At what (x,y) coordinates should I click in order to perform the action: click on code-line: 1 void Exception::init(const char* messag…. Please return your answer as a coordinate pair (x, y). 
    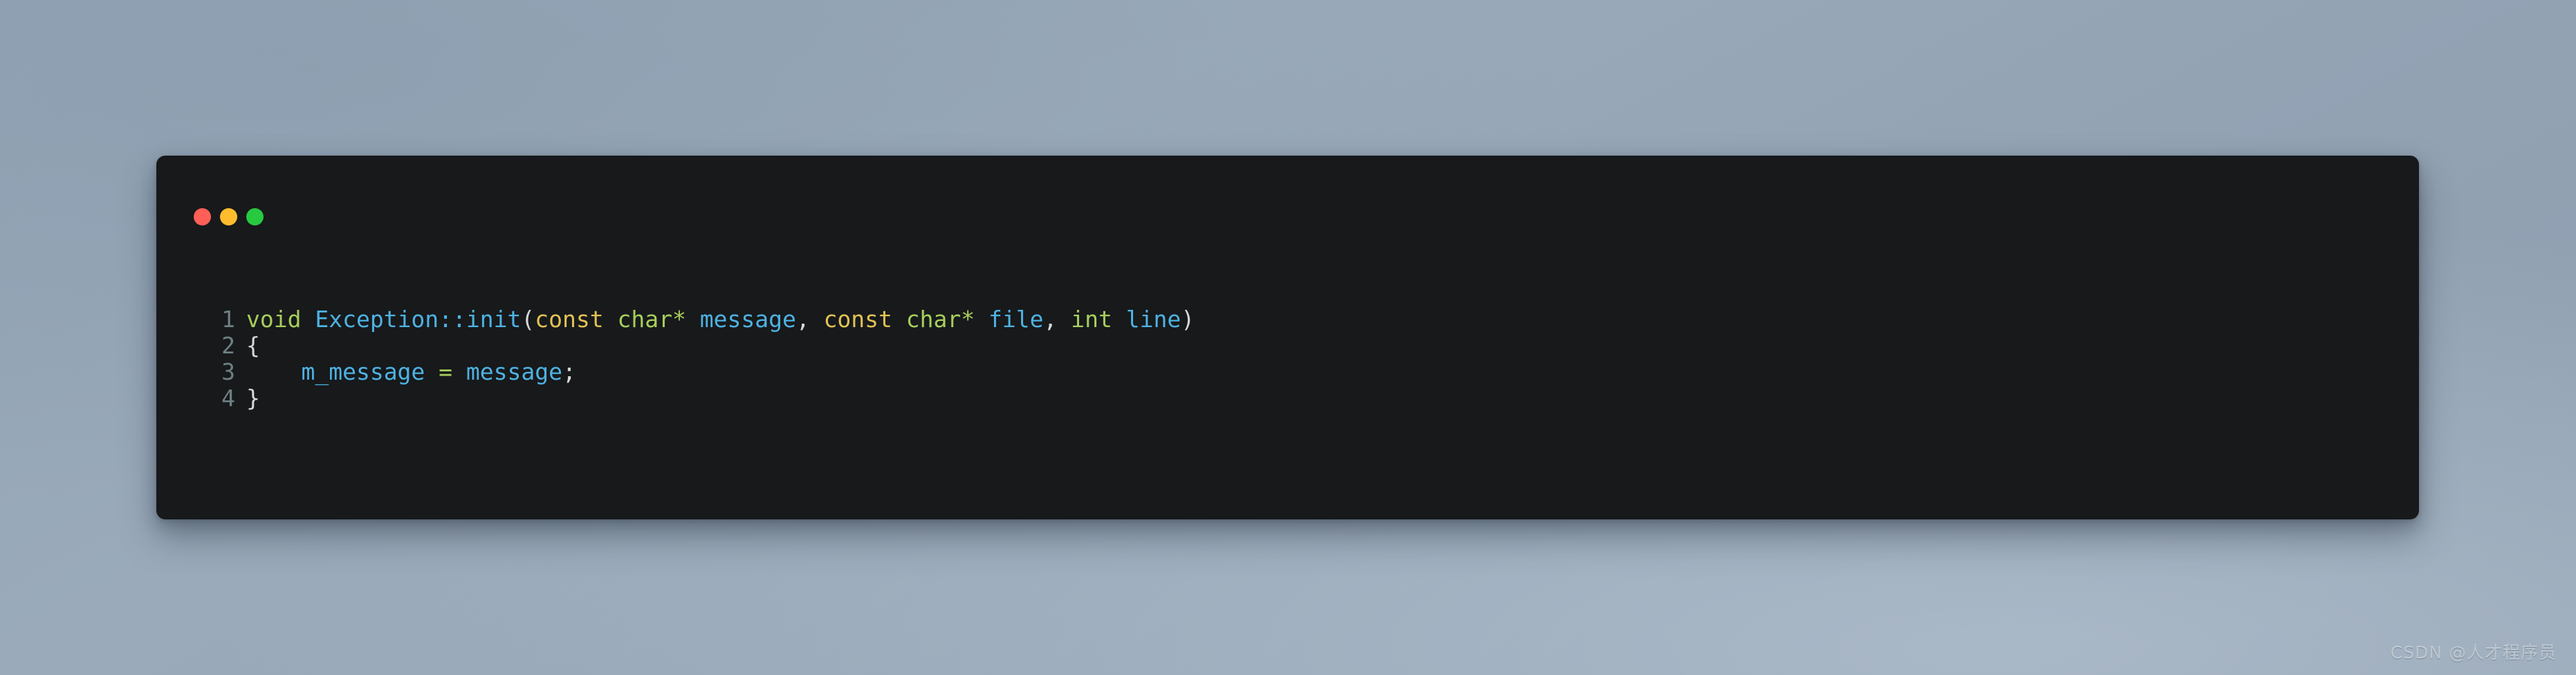
    Looking at the image, I should click on (1287, 319).